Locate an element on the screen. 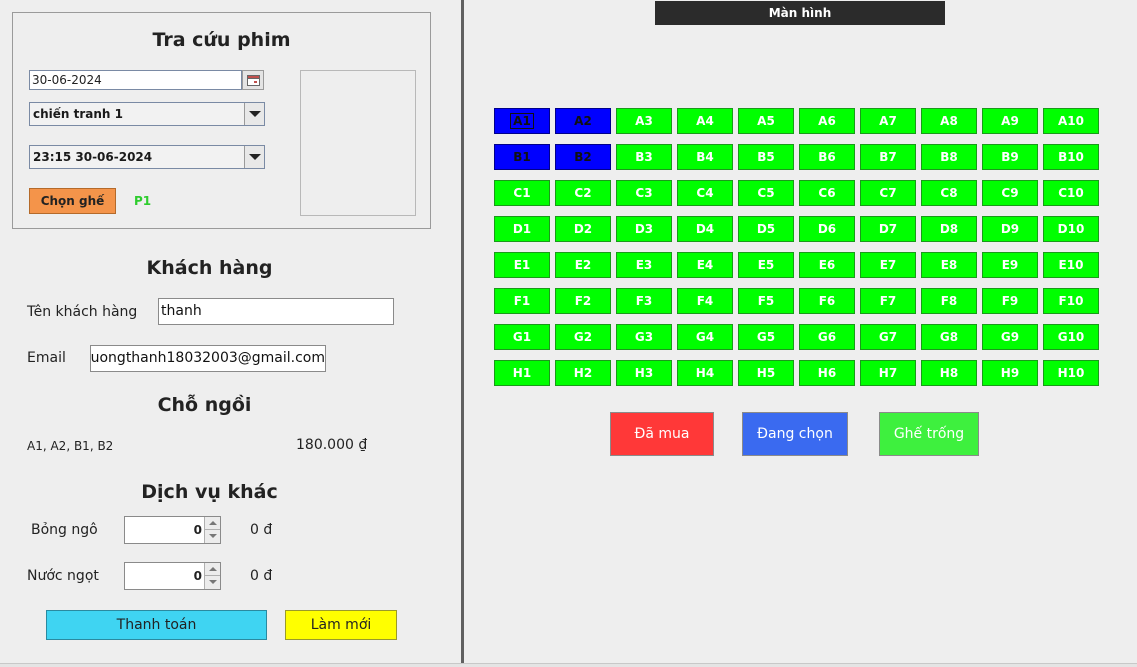 Image resolution: width=1137 pixels, height=667 pixels. seat-b2: B2 is located at coordinates (583, 157).